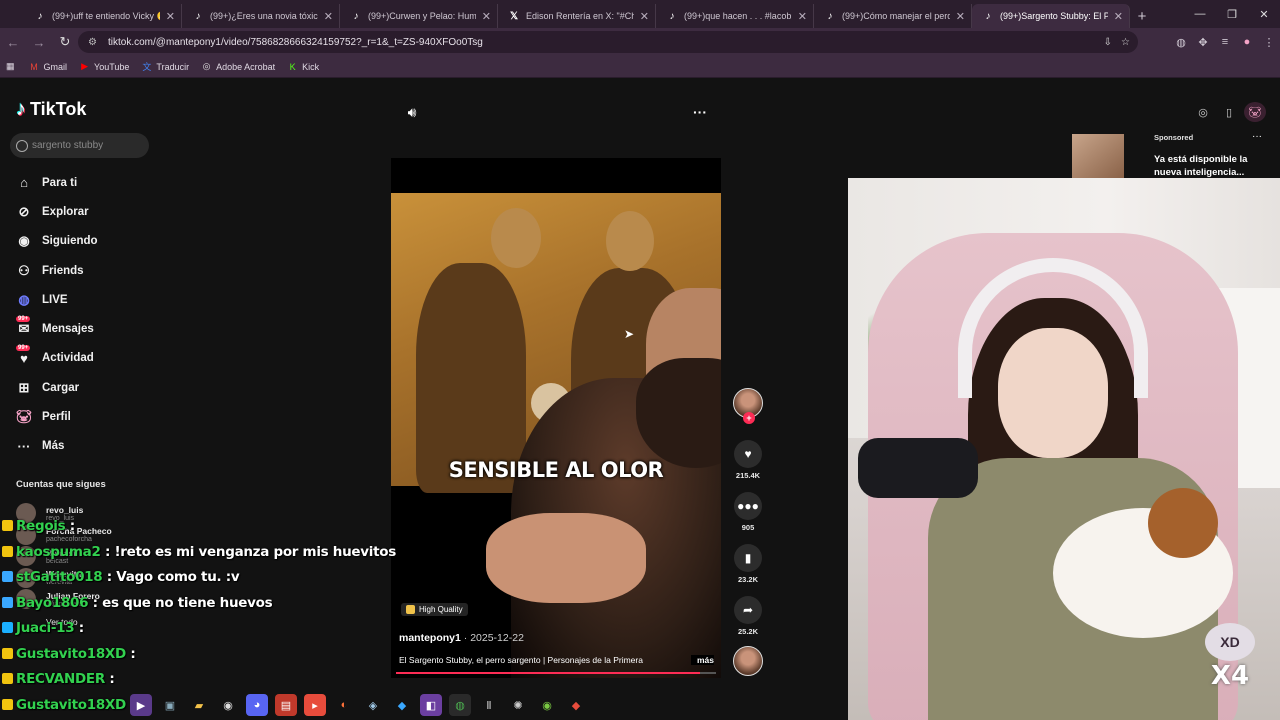 The image size is (1280, 720). I want to click on bookmark-icon: ▮, so click(748, 558).